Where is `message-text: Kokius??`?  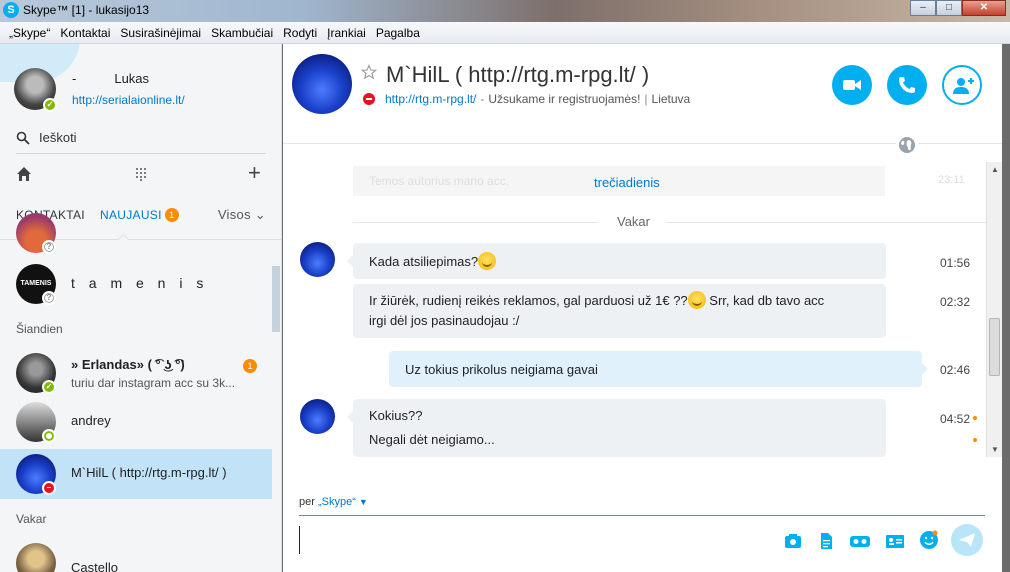
message-text: Kokius?? is located at coordinates (396, 415).